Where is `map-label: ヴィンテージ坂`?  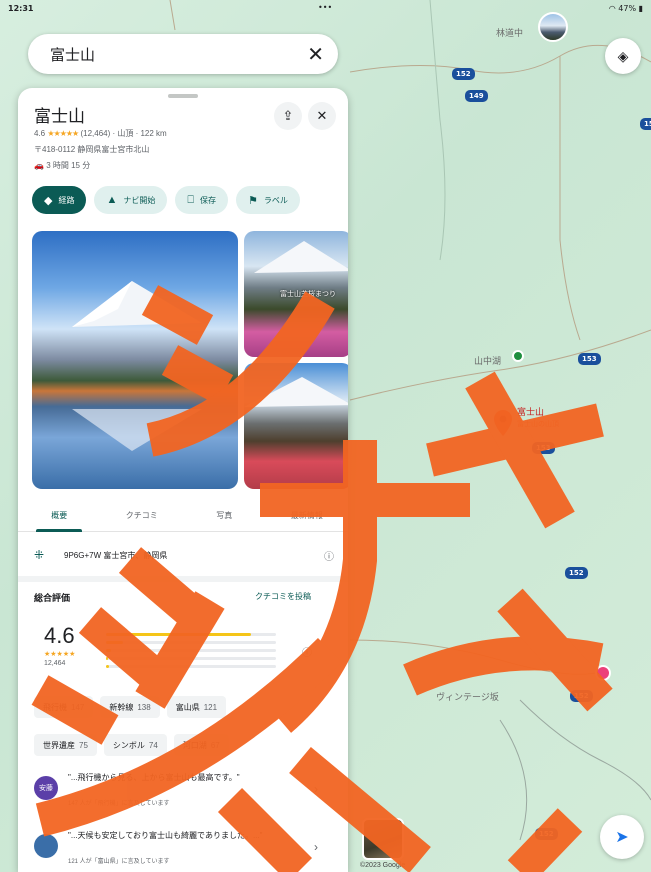
map-label: ヴィンテージ坂 is located at coordinates (467, 698).